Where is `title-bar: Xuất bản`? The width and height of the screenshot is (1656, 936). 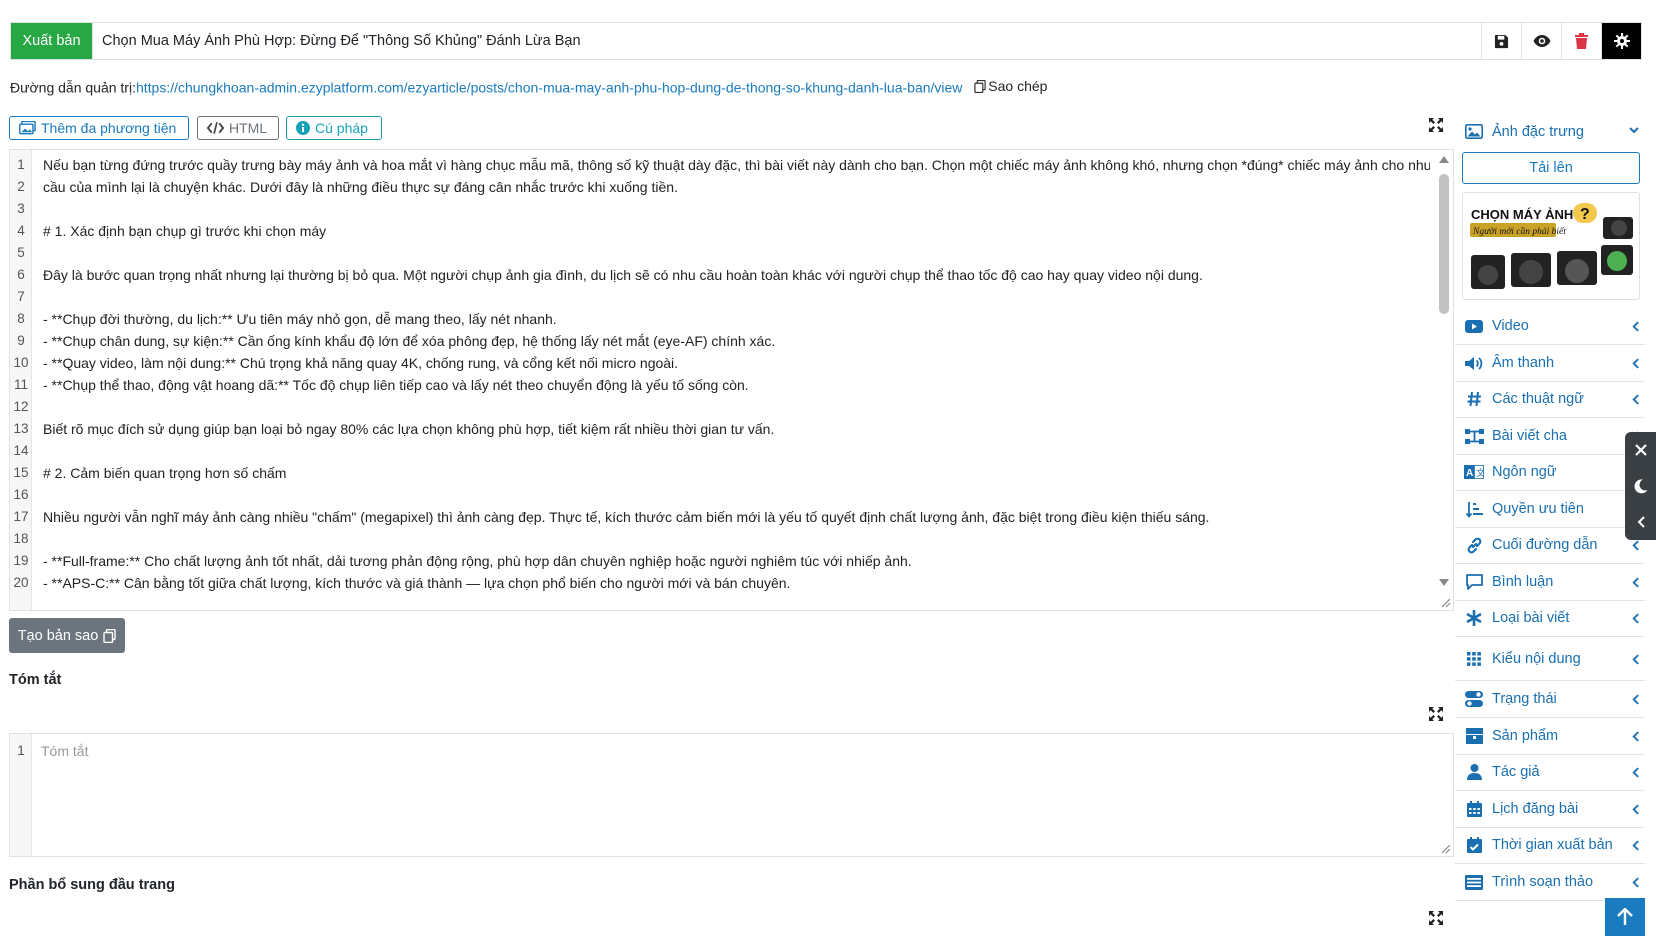 title-bar: Xuất bản is located at coordinates (826, 41).